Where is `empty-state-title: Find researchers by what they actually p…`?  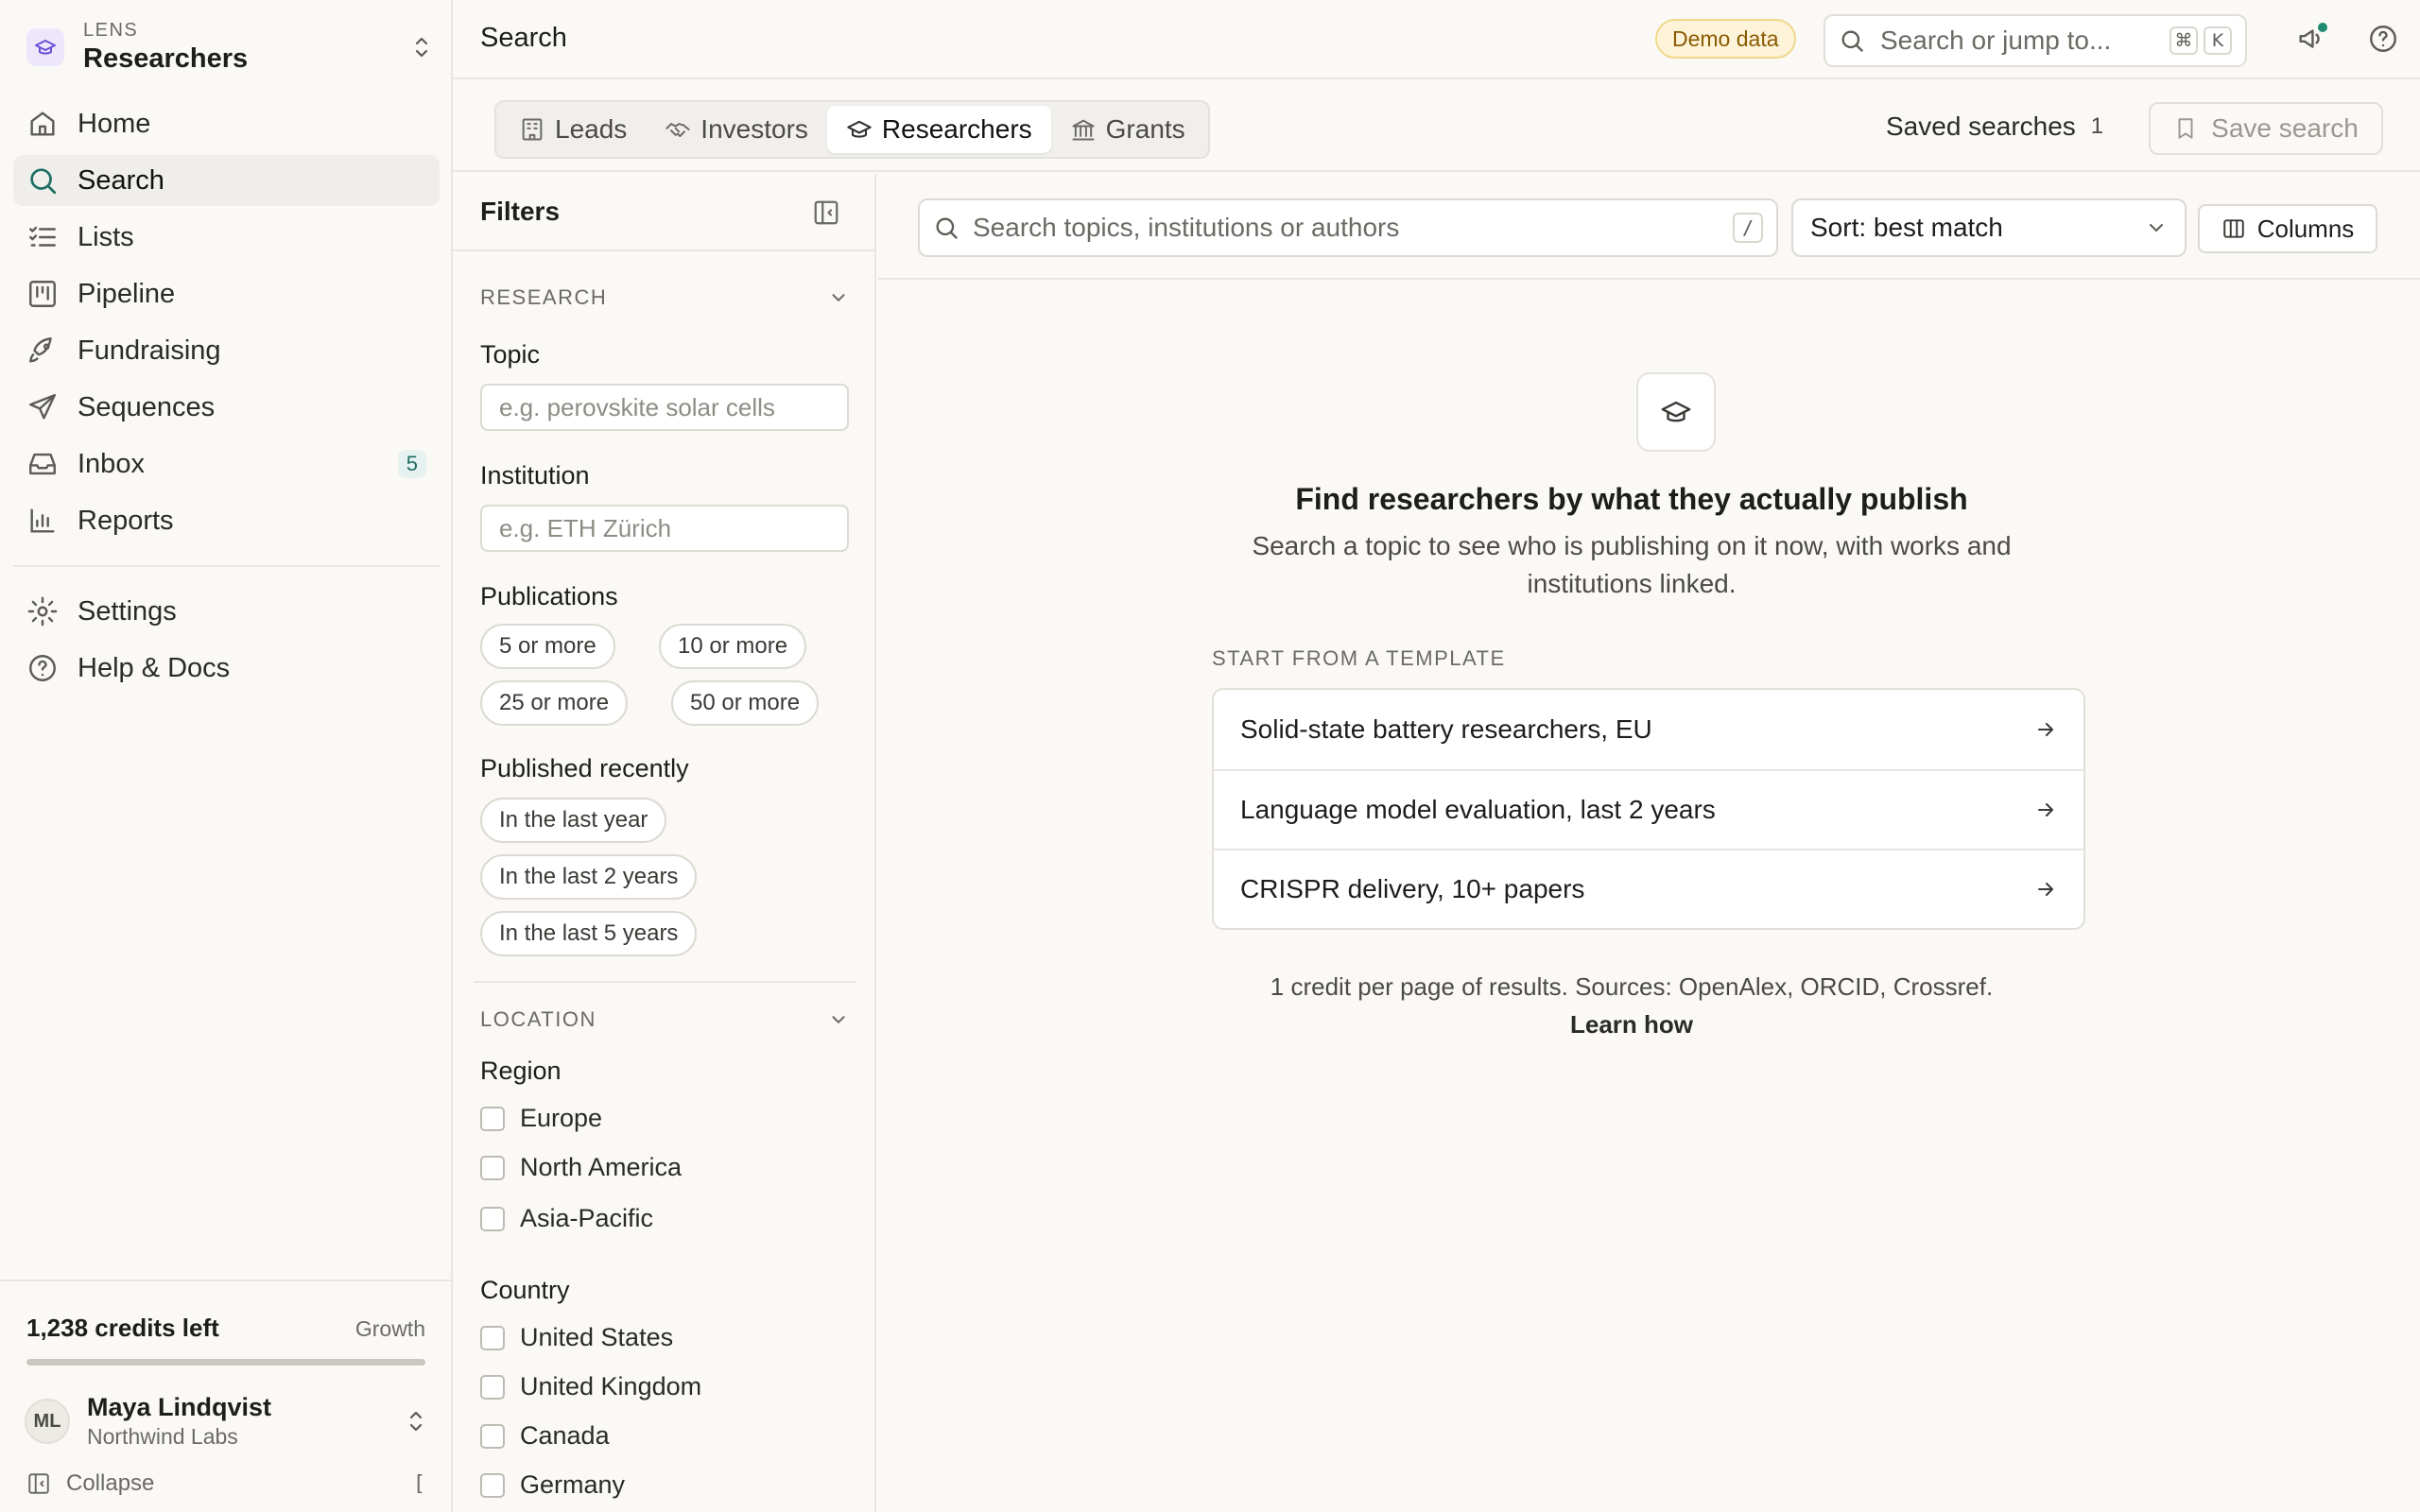
empty-state-title: Find researchers by what they actually p… is located at coordinates (1631, 499).